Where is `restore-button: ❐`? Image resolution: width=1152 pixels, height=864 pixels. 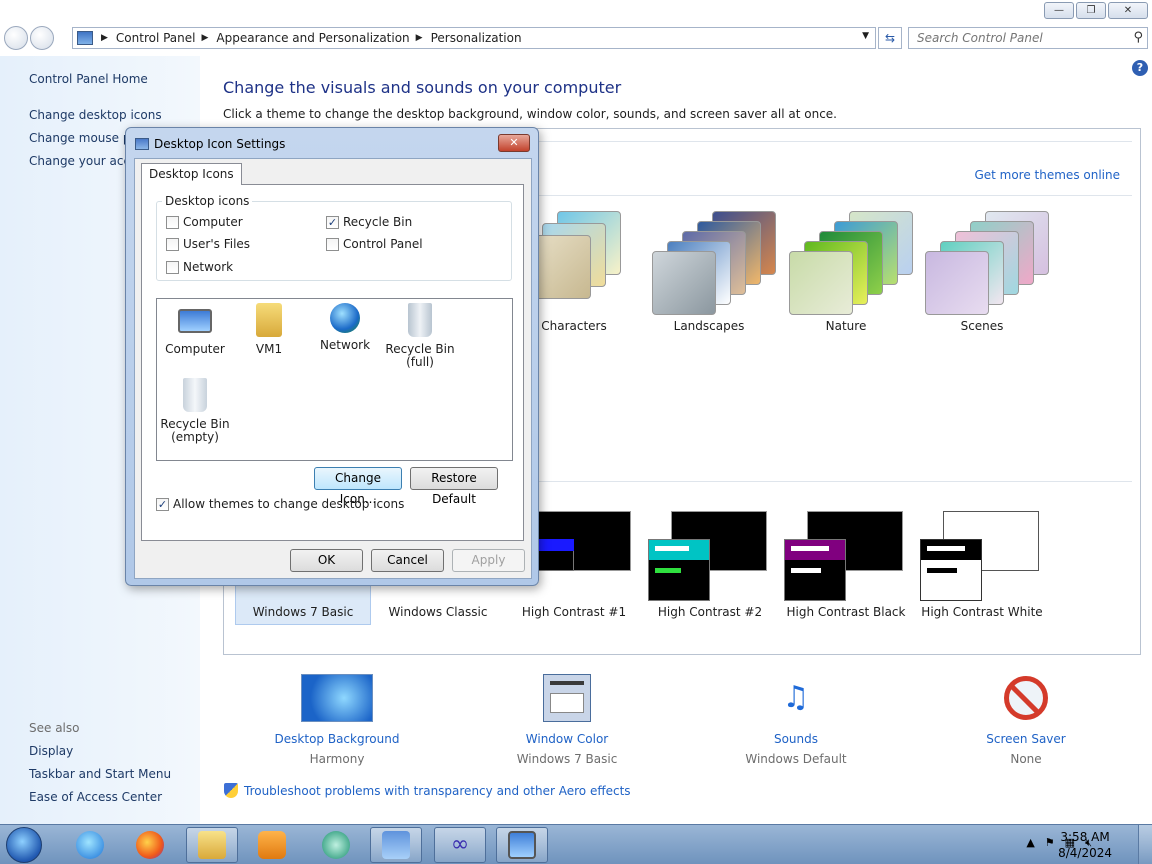
restore-button: ❐ is located at coordinates (1091, 10).